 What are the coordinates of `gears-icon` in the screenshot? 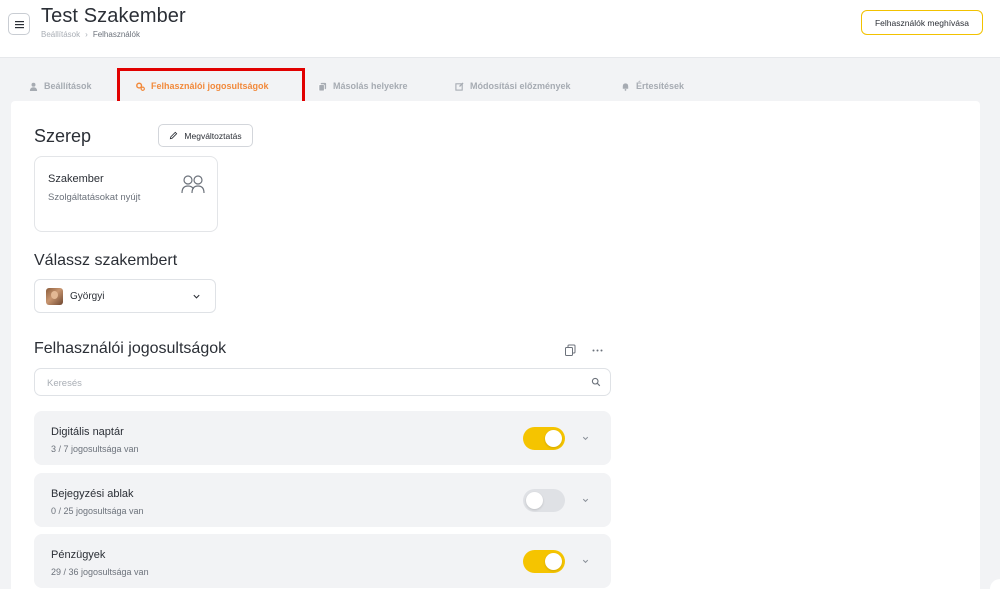 It's located at (140, 86).